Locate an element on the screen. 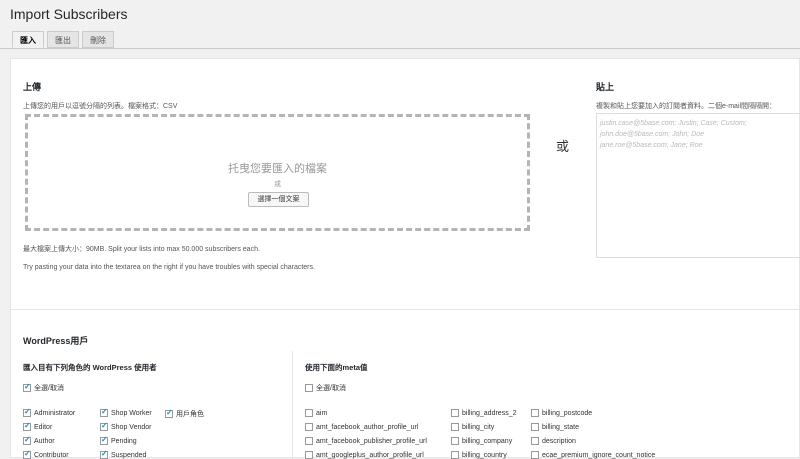 Image resolution: width=800 pixels, height=459 pixels. checkbox-label: 用戶角色 is located at coordinates (190, 414).